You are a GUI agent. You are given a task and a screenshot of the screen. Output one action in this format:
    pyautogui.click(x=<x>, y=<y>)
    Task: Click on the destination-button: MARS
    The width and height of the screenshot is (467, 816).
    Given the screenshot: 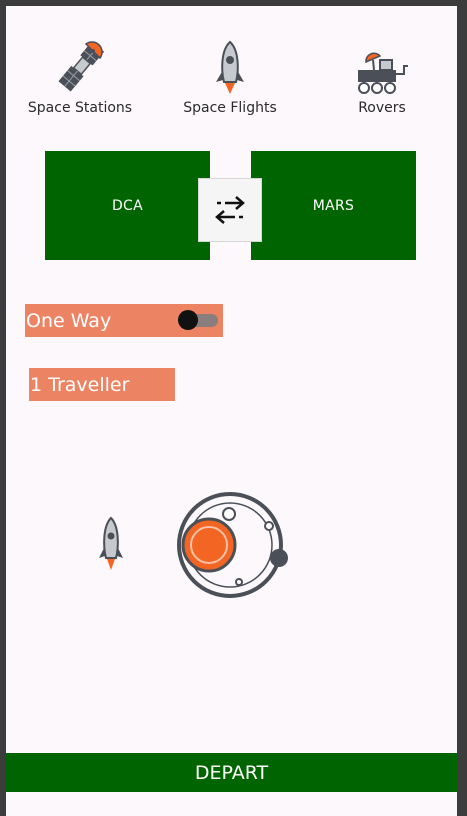 What is the action you would take?
    pyautogui.click(x=333, y=205)
    